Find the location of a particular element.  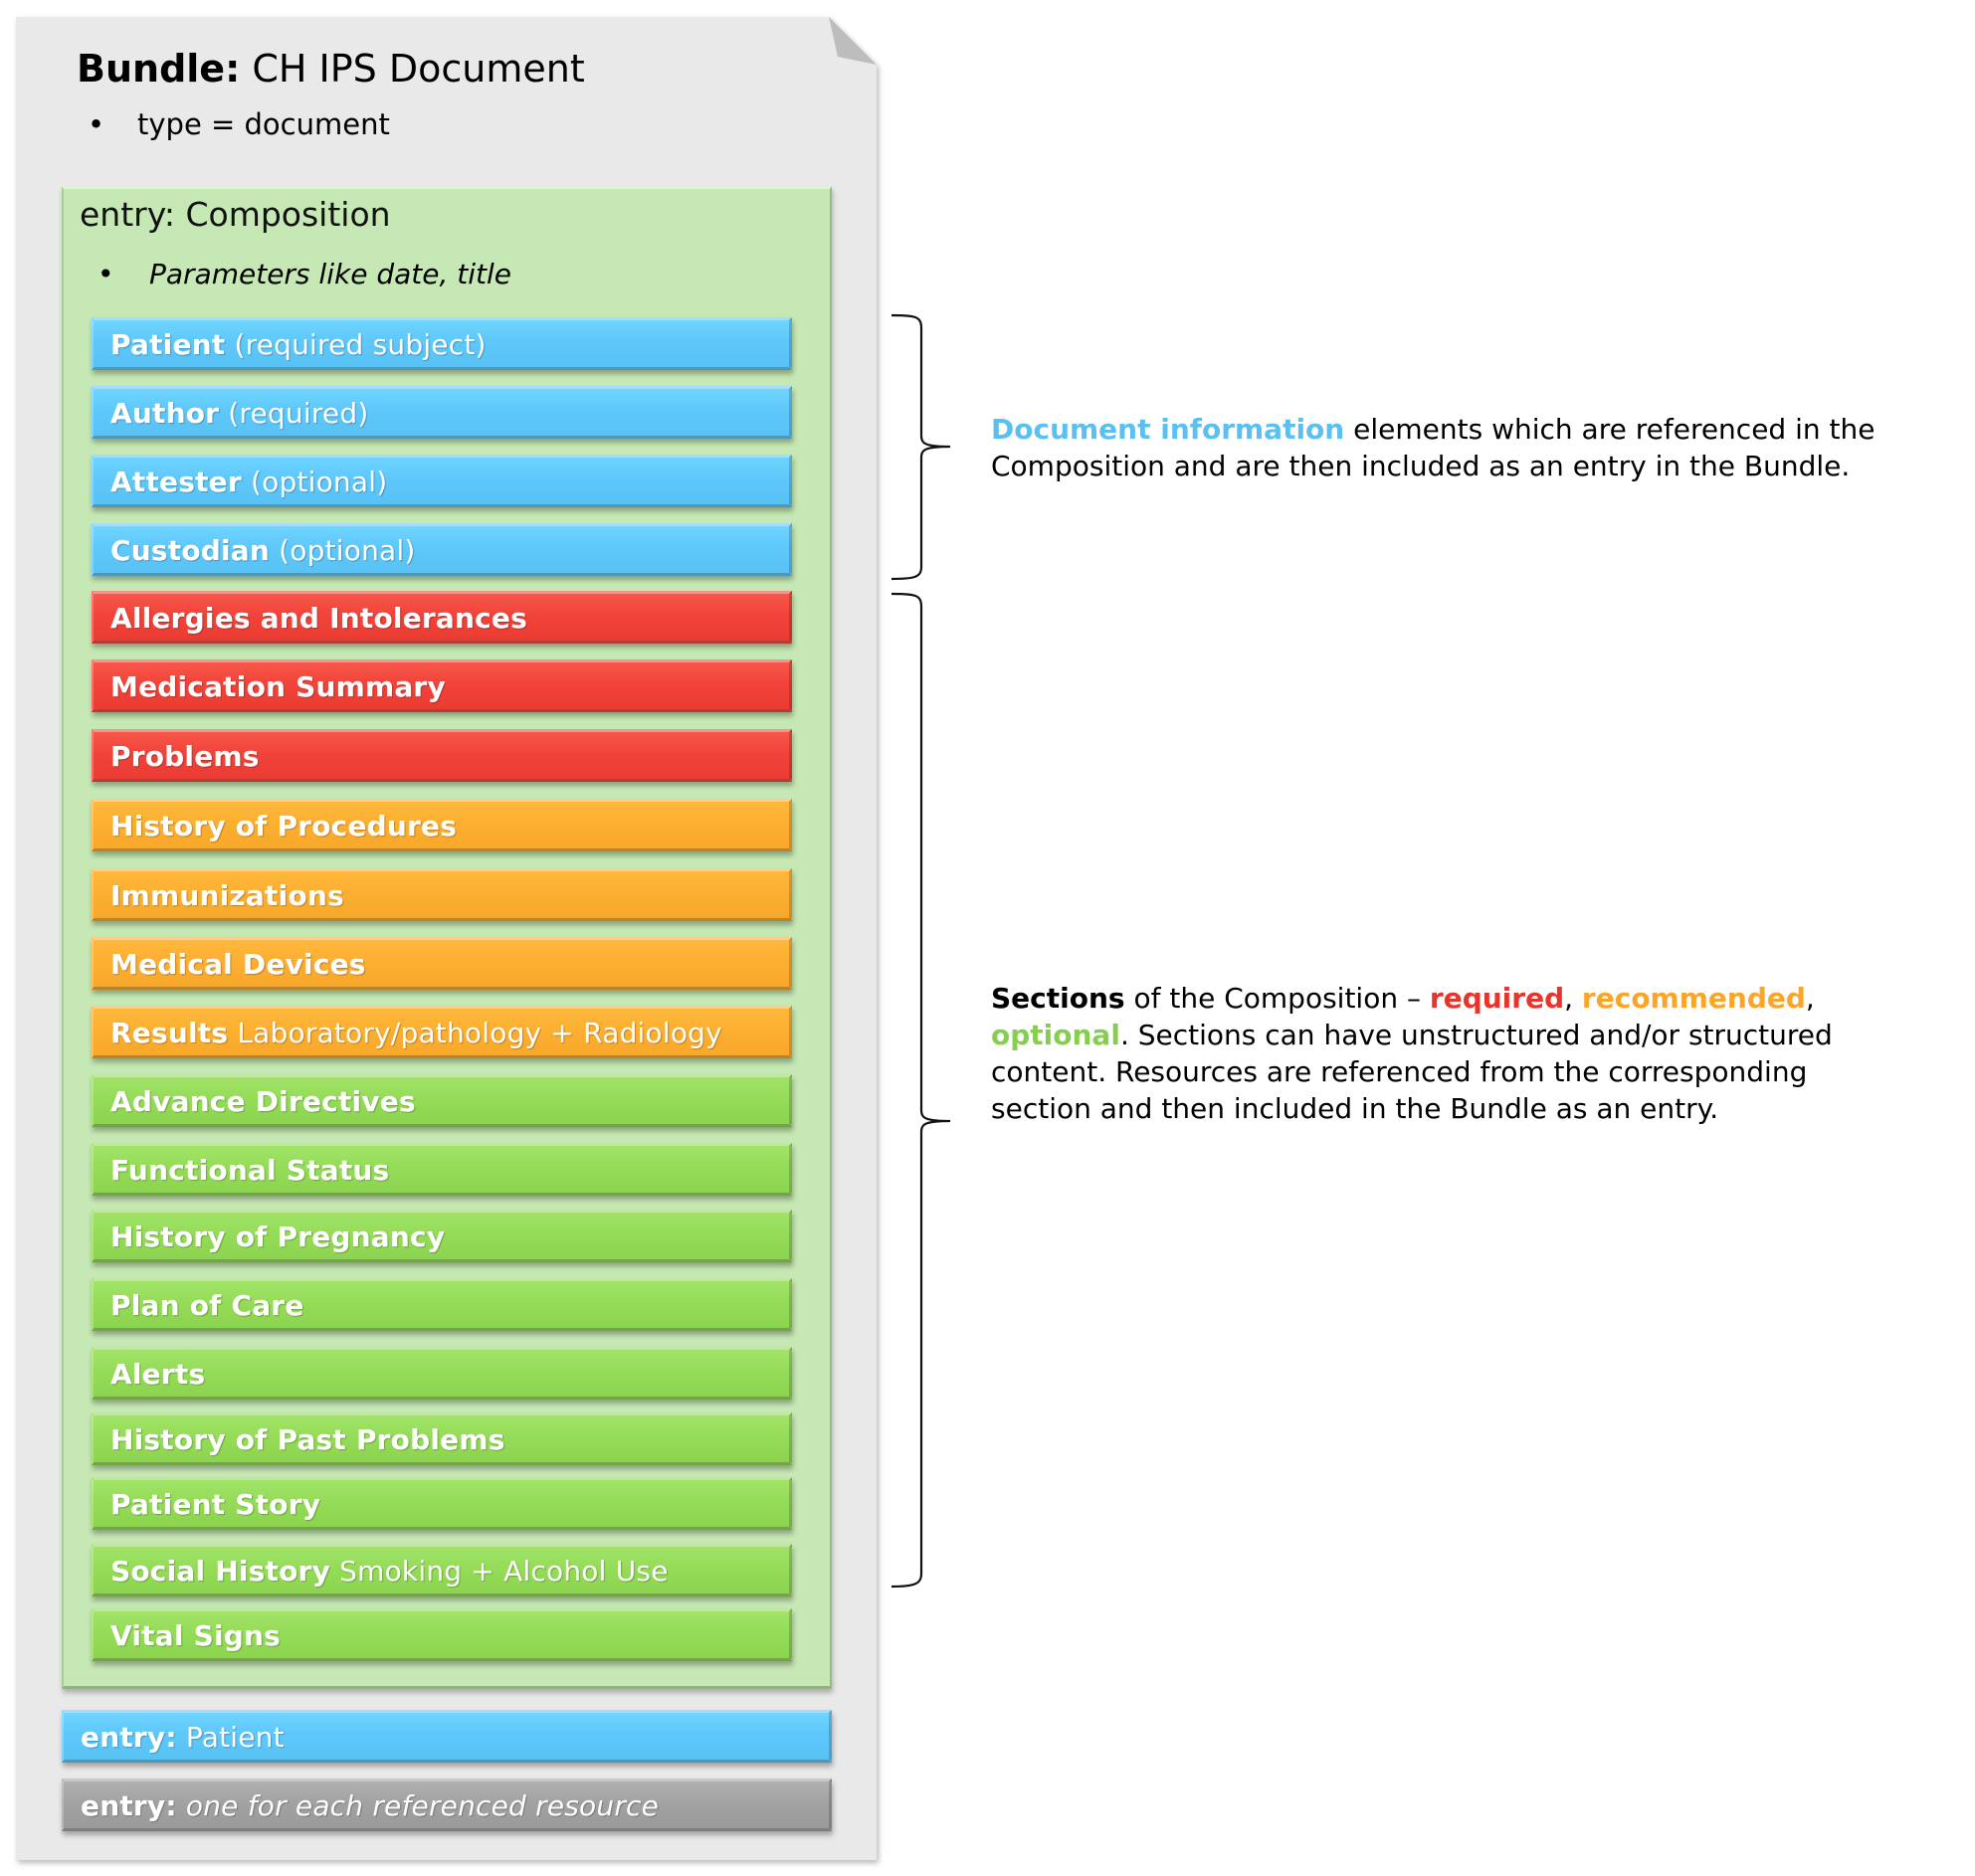

document-info-highlight: Document information is located at coordinates (1168, 429).